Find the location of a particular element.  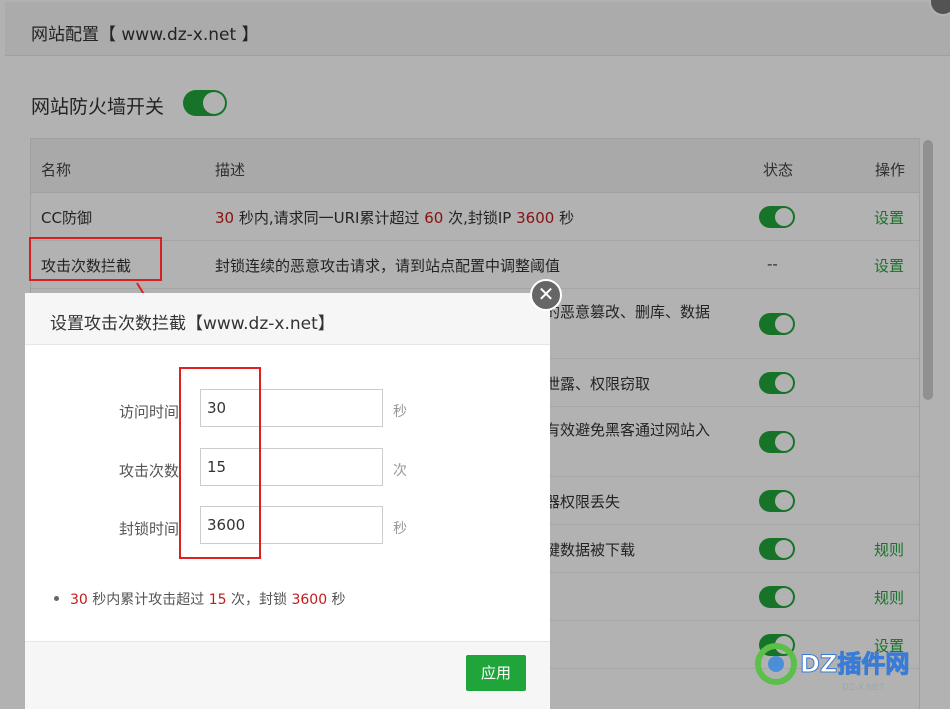

note-block-seconds: 3600 is located at coordinates (309, 600).